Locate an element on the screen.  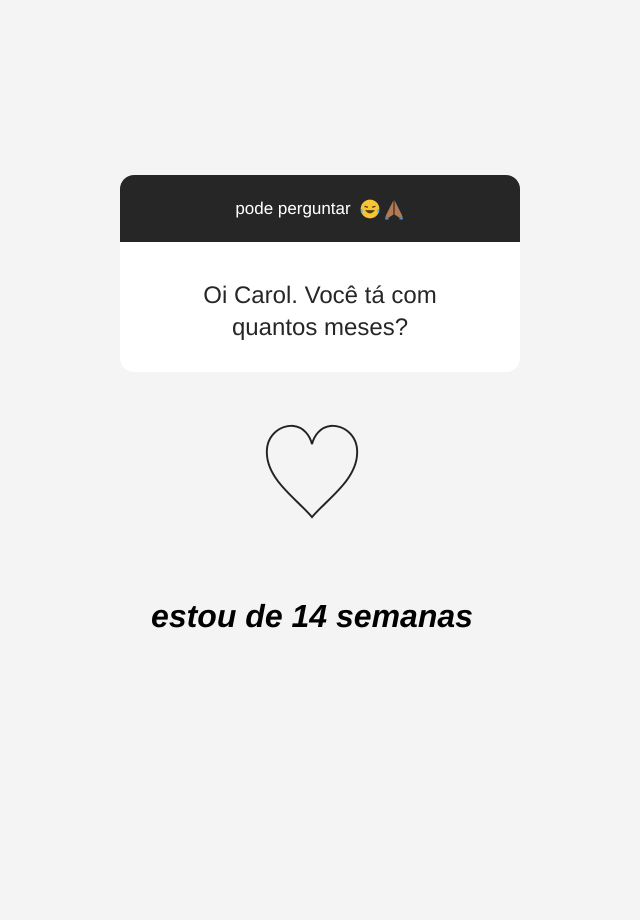
answer-text: estou de 14 semanas is located at coordinates (312, 616).